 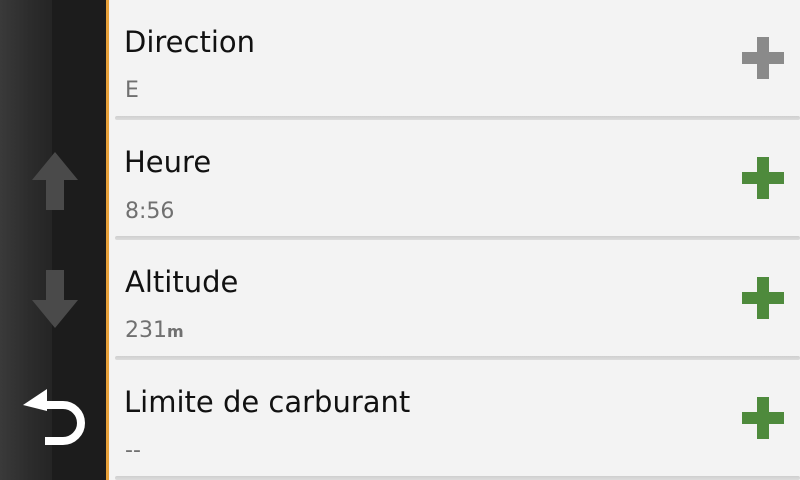 What do you see at coordinates (146, 330) in the screenshot?
I see `item-value-text: 231` at bounding box center [146, 330].